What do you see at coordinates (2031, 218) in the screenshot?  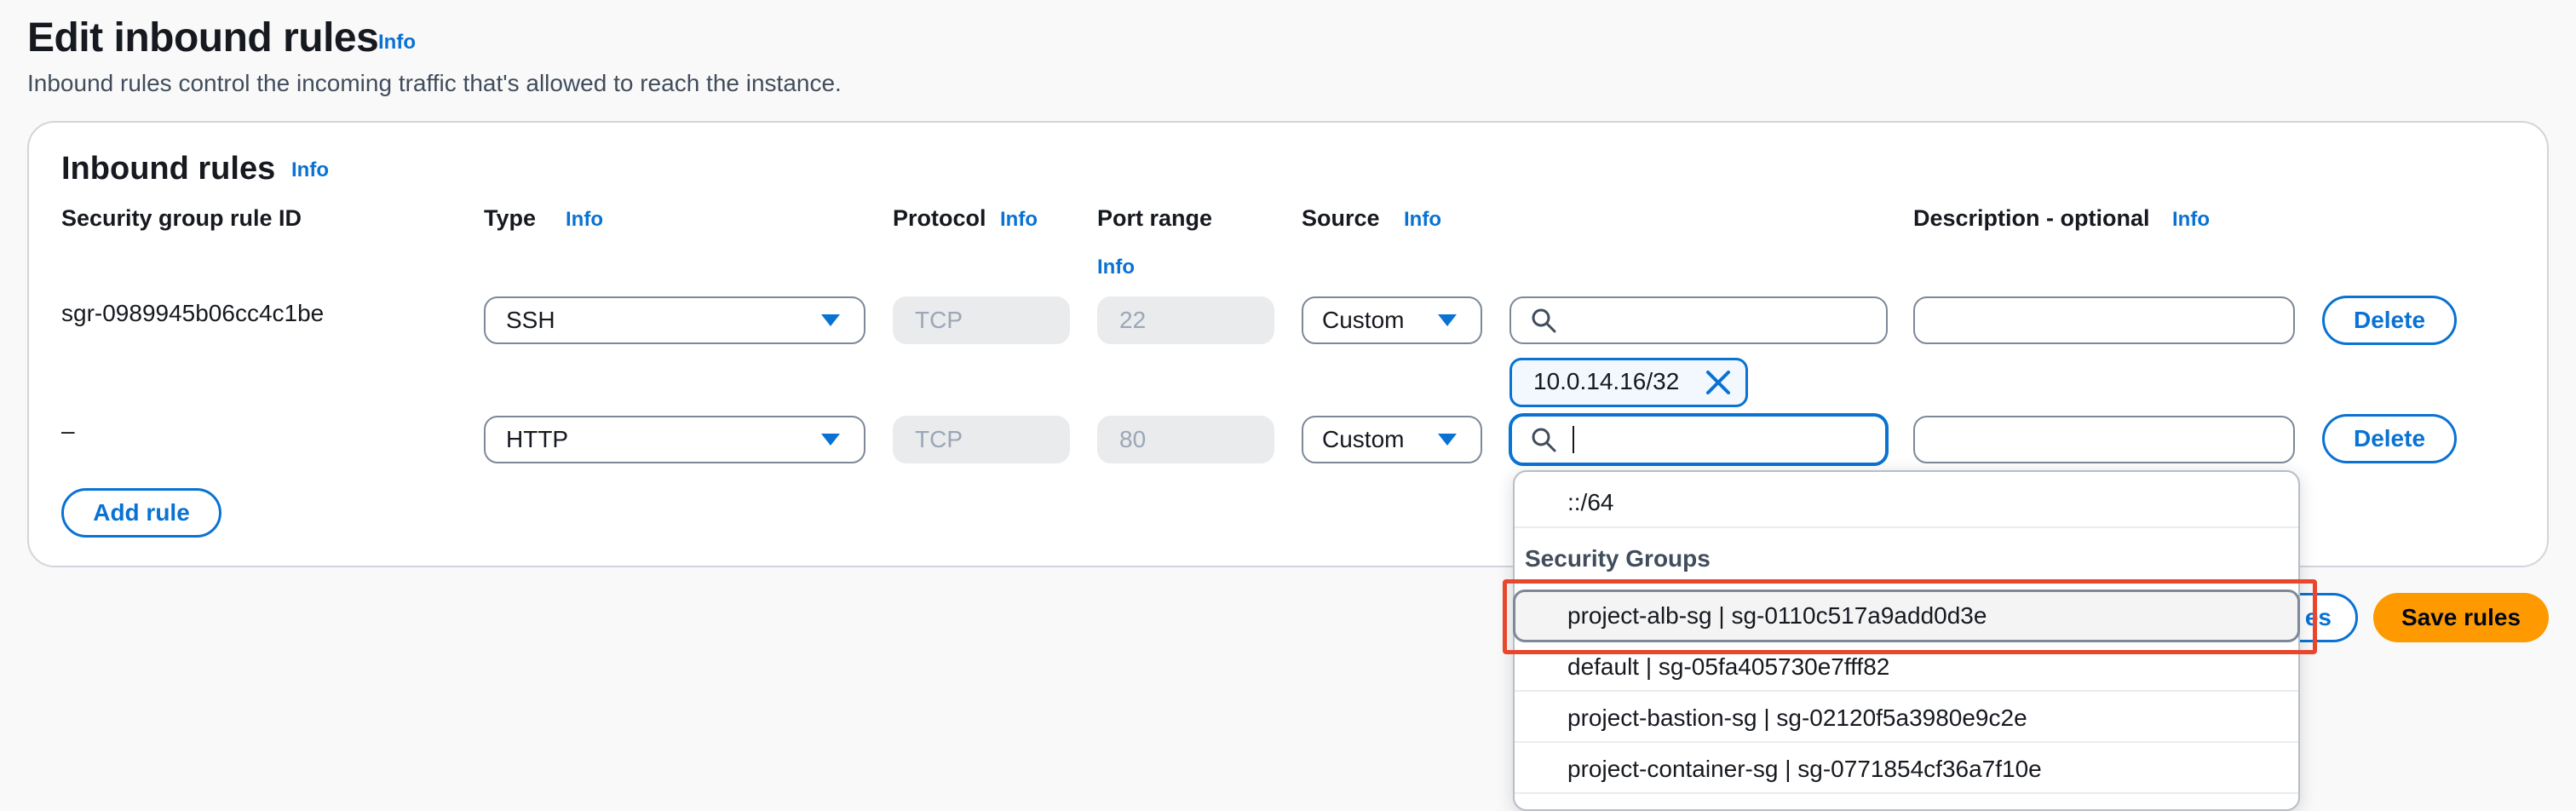 I see `column-header-description: Description - optional` at bounding box center [2031, 218].